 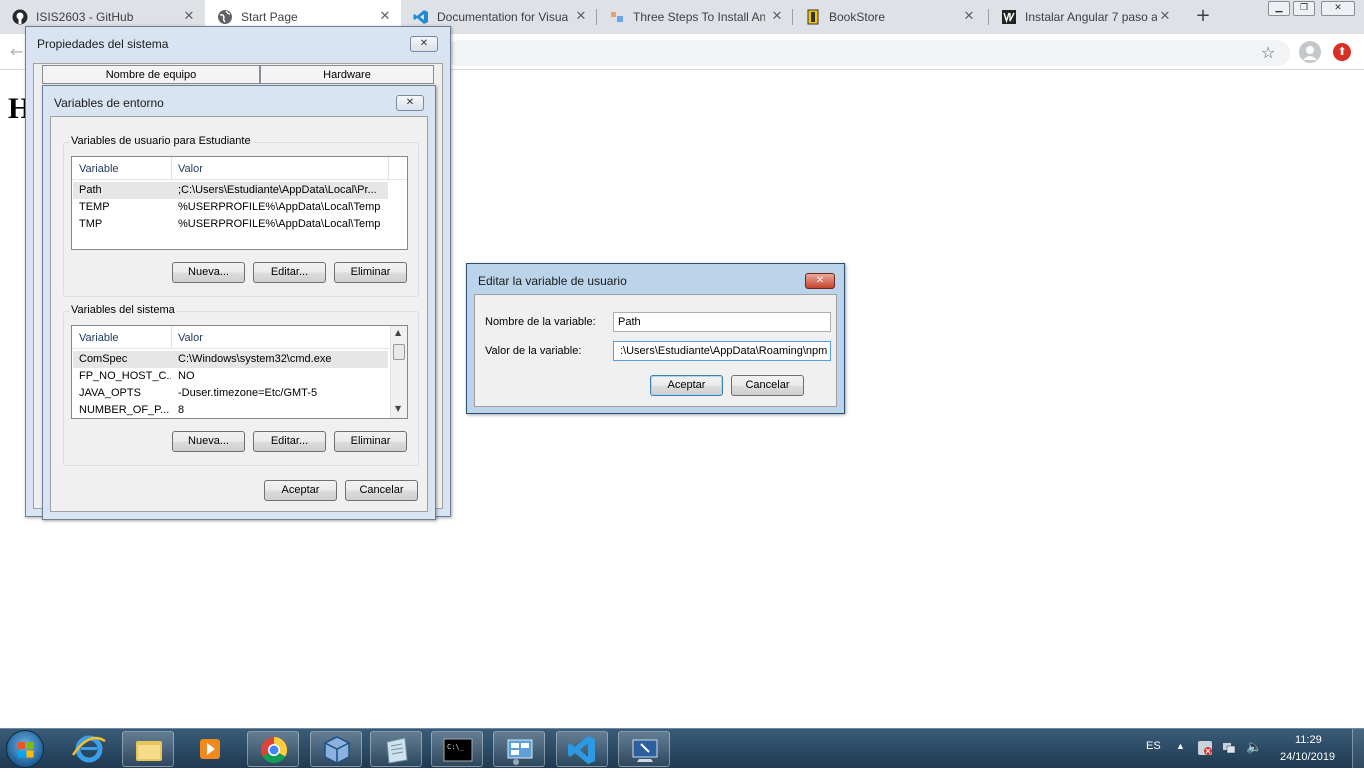 I want to click on user-variables-label: Variables de usuario para Estudiante, so click(x=161, y=141).